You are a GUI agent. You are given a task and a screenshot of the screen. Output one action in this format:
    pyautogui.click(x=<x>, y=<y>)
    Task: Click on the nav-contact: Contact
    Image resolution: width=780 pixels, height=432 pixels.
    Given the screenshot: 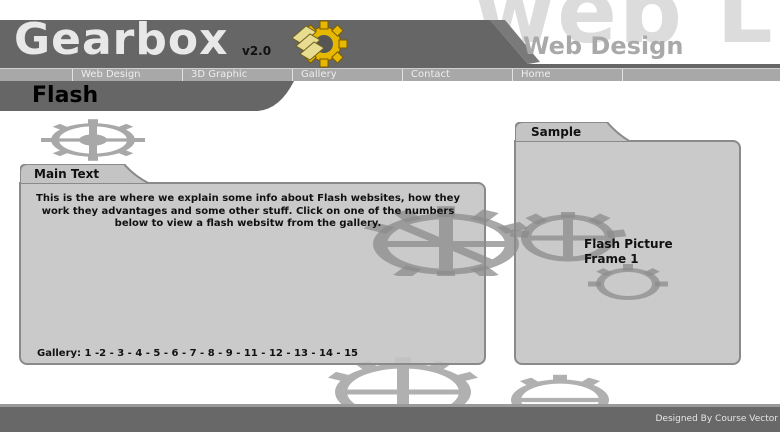 What is the action you would take?
    pyautogui.click(x=457, y=75)
    